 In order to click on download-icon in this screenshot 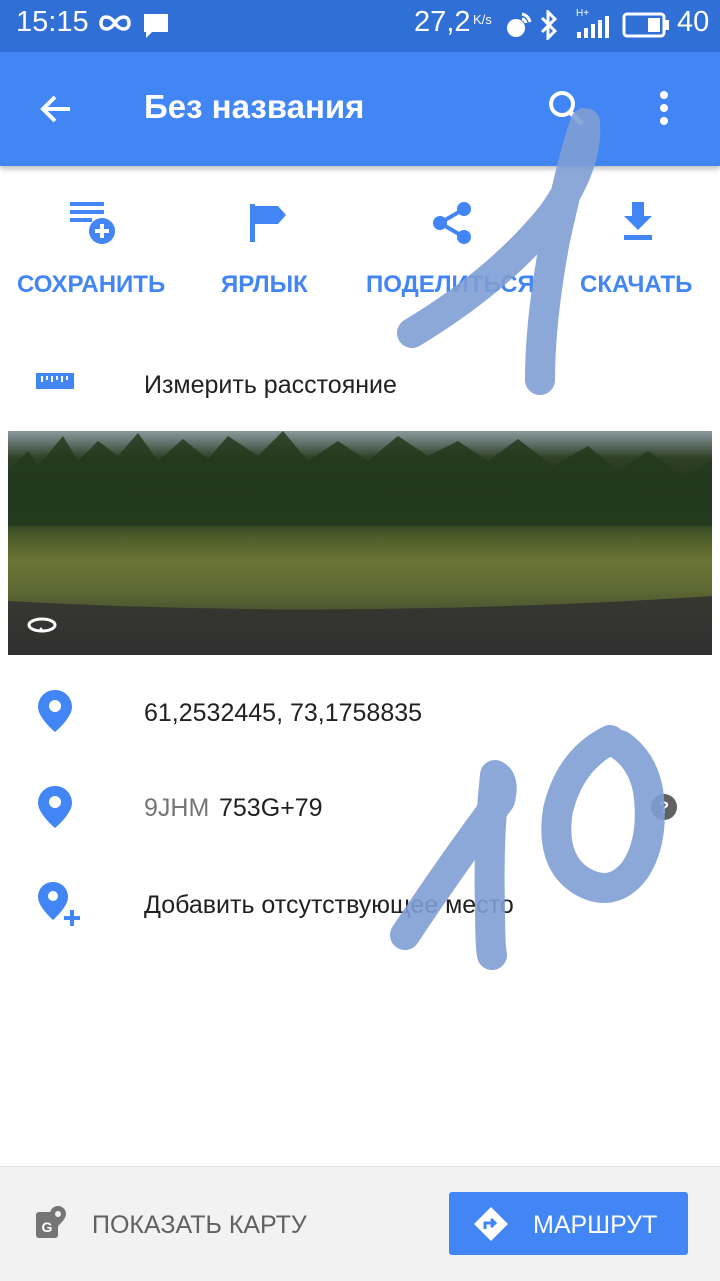, I will do `click(638, 223)`.